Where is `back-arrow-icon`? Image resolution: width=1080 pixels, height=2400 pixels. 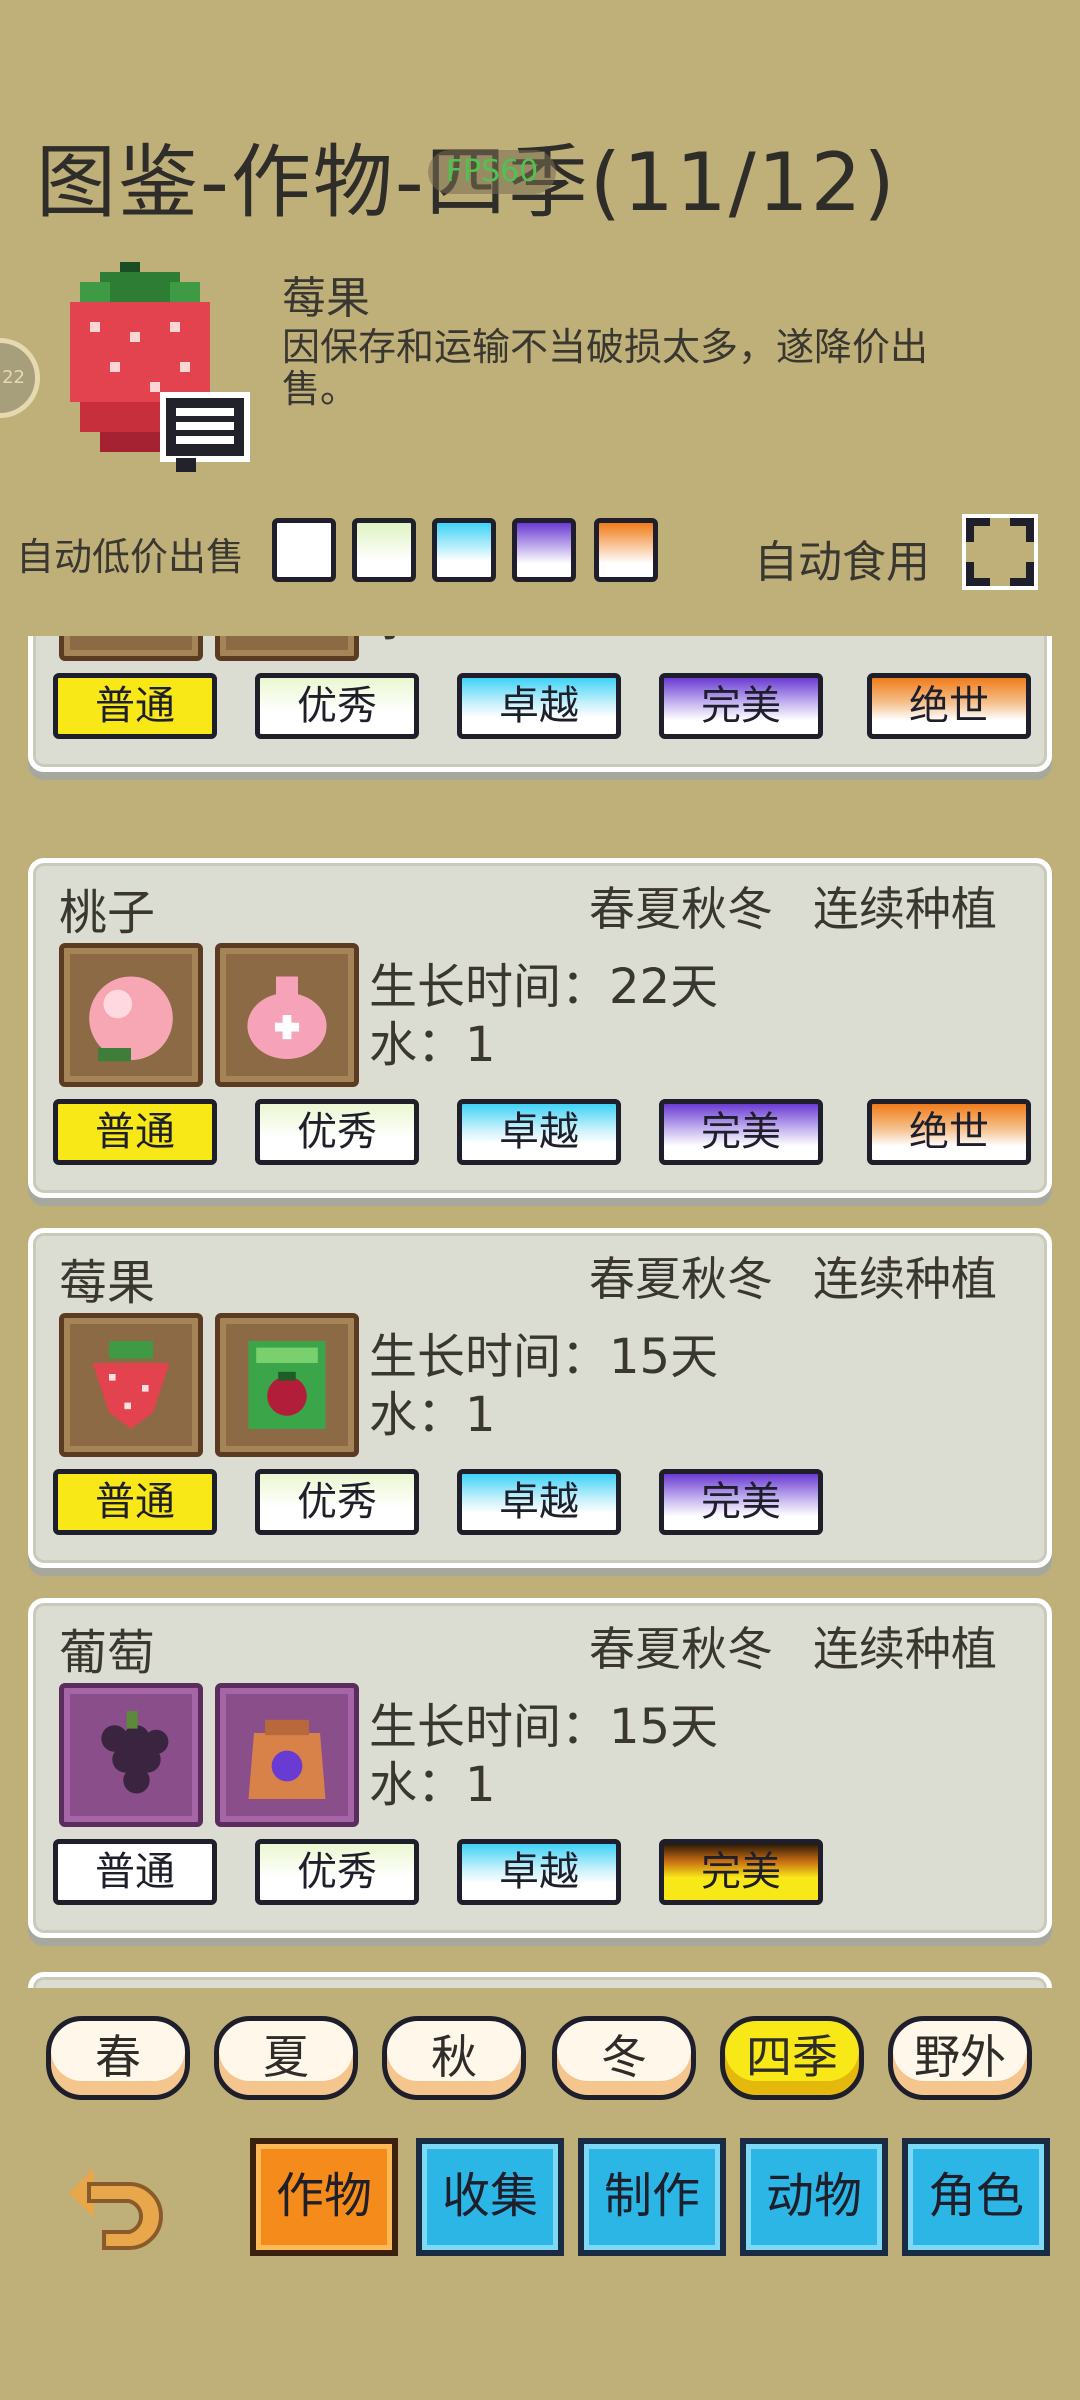 back-arrow-icon is located at coordinates (119, 2203).